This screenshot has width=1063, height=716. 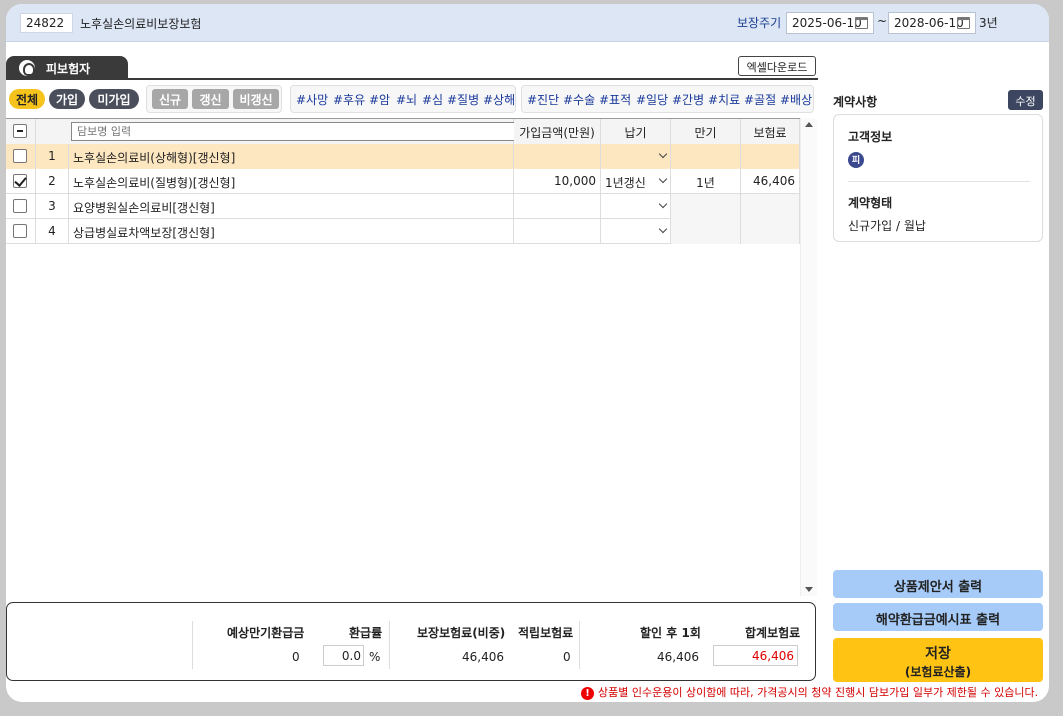 What do you see at coordinates (256, 99) in the screenshot?
I see `filter-nonrenew-button: 비갱신` at bounding box center [256, 99].